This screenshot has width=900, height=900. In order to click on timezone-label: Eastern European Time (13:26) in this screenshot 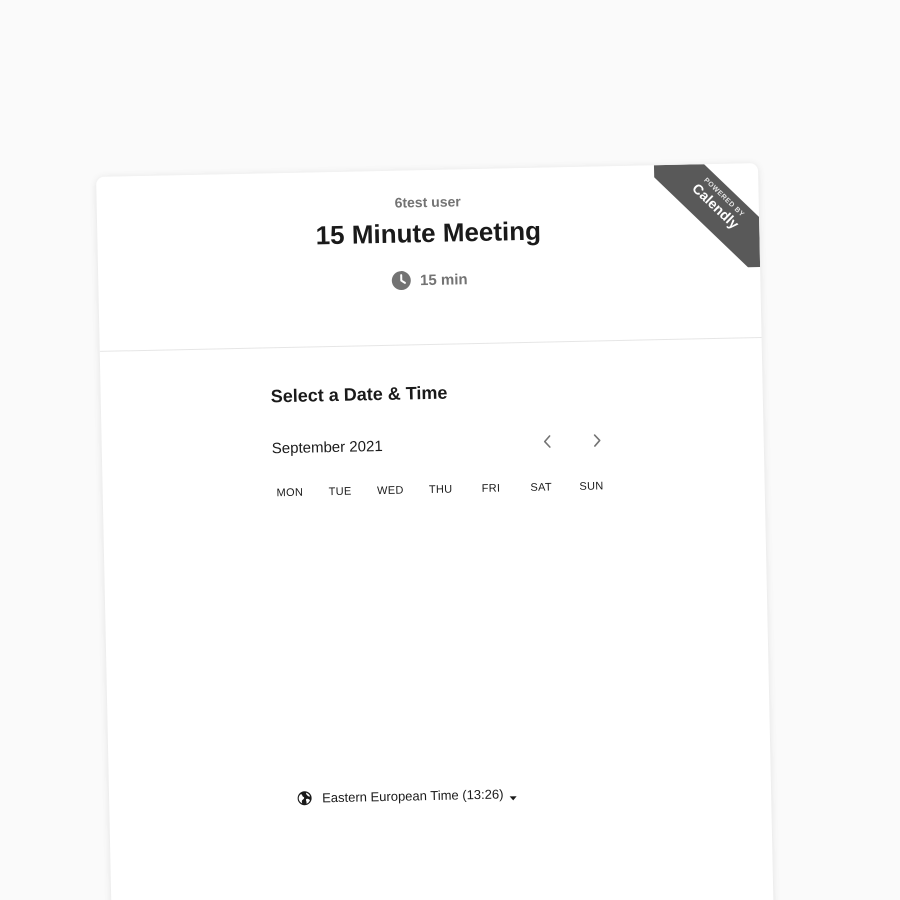, I will do `click(412, 796)`.